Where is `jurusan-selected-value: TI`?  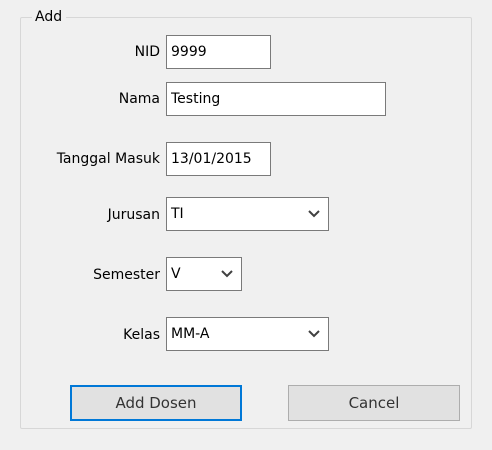 jurusan-selected-value: TI is located at coordinates (177, 214).